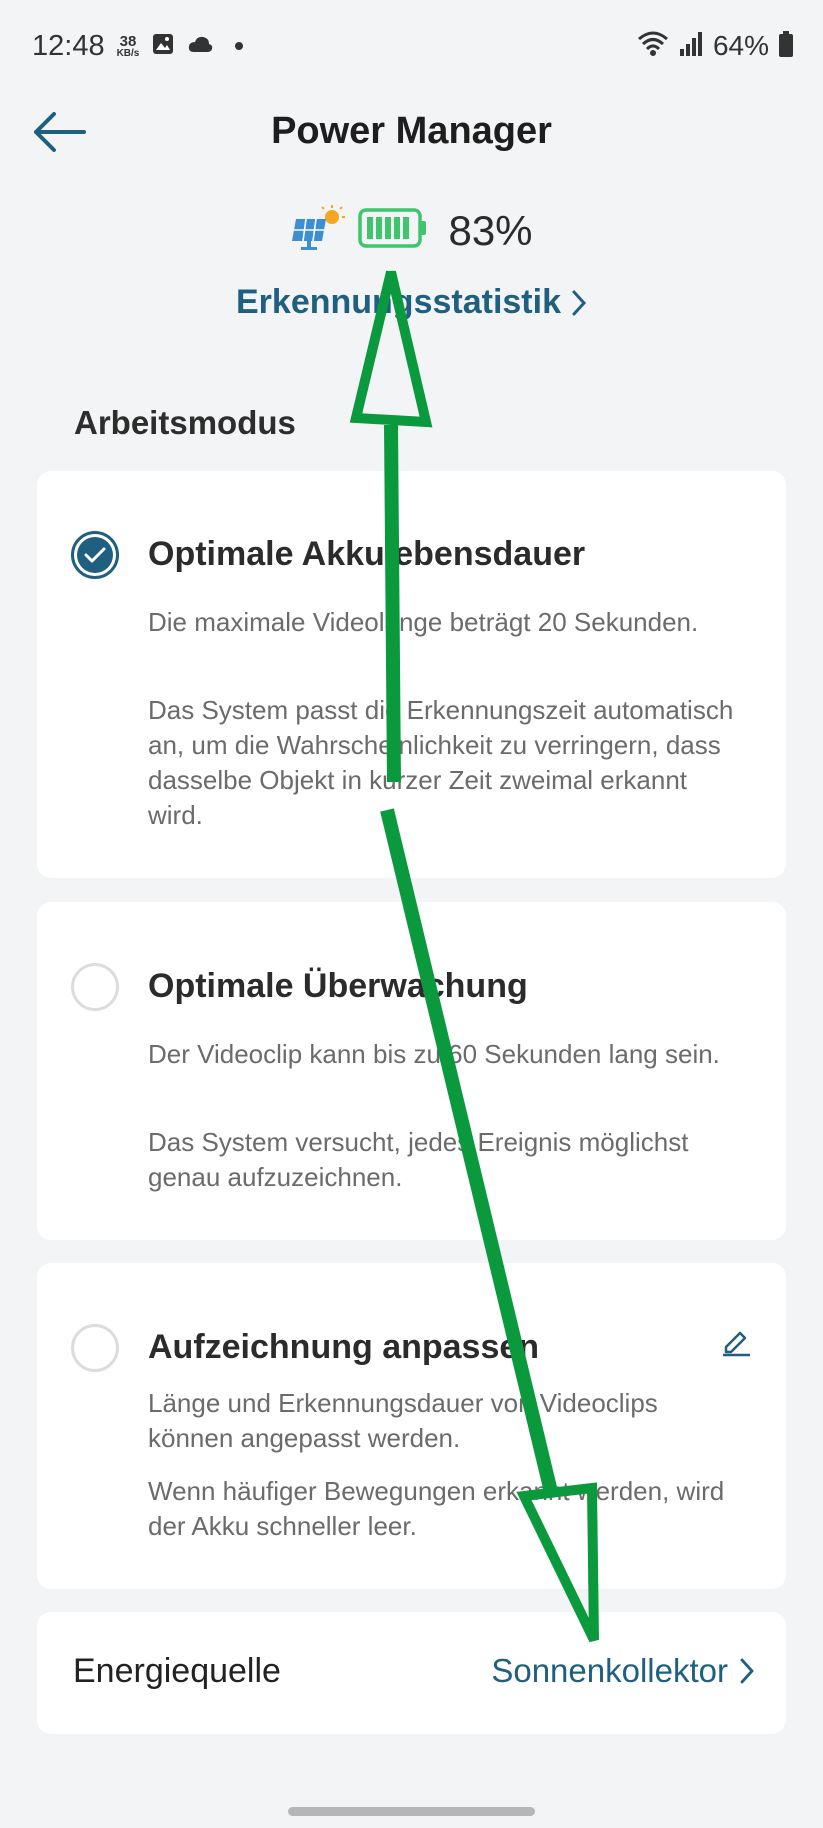  I want to click on radio-checked-indicator, so click(95, 555).